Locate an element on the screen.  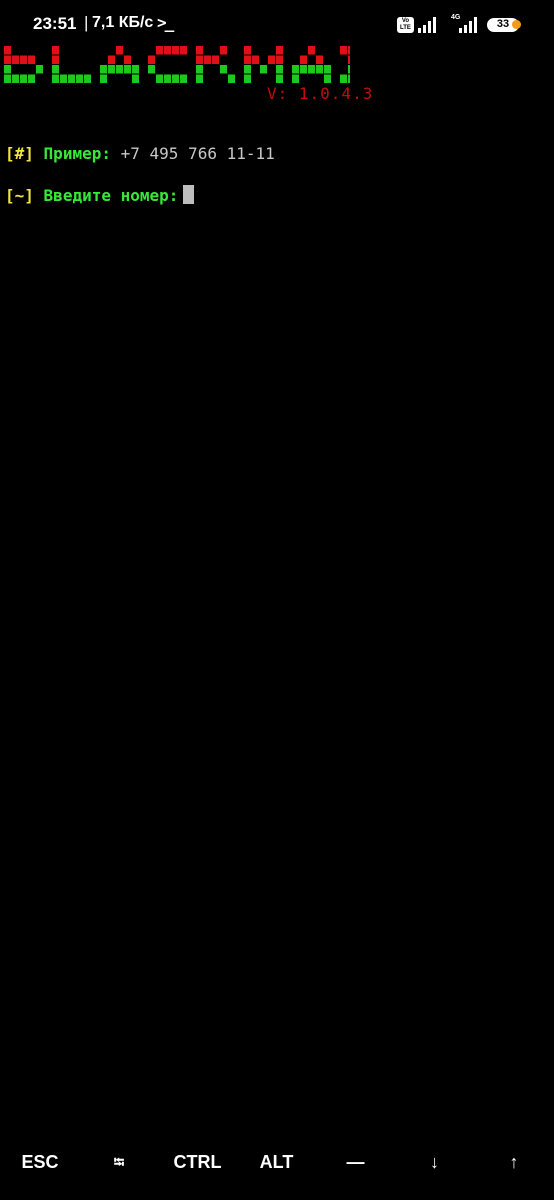
signal-icon is located at coordinates (427, 25).